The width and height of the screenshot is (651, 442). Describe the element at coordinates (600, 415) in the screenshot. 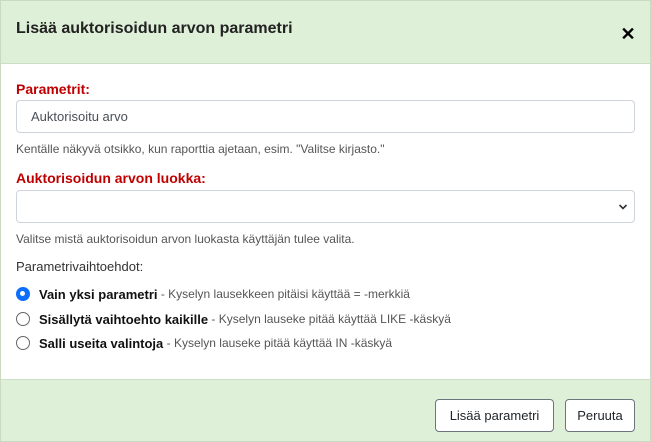

I see `cancel-button: Peruuta` at that location.